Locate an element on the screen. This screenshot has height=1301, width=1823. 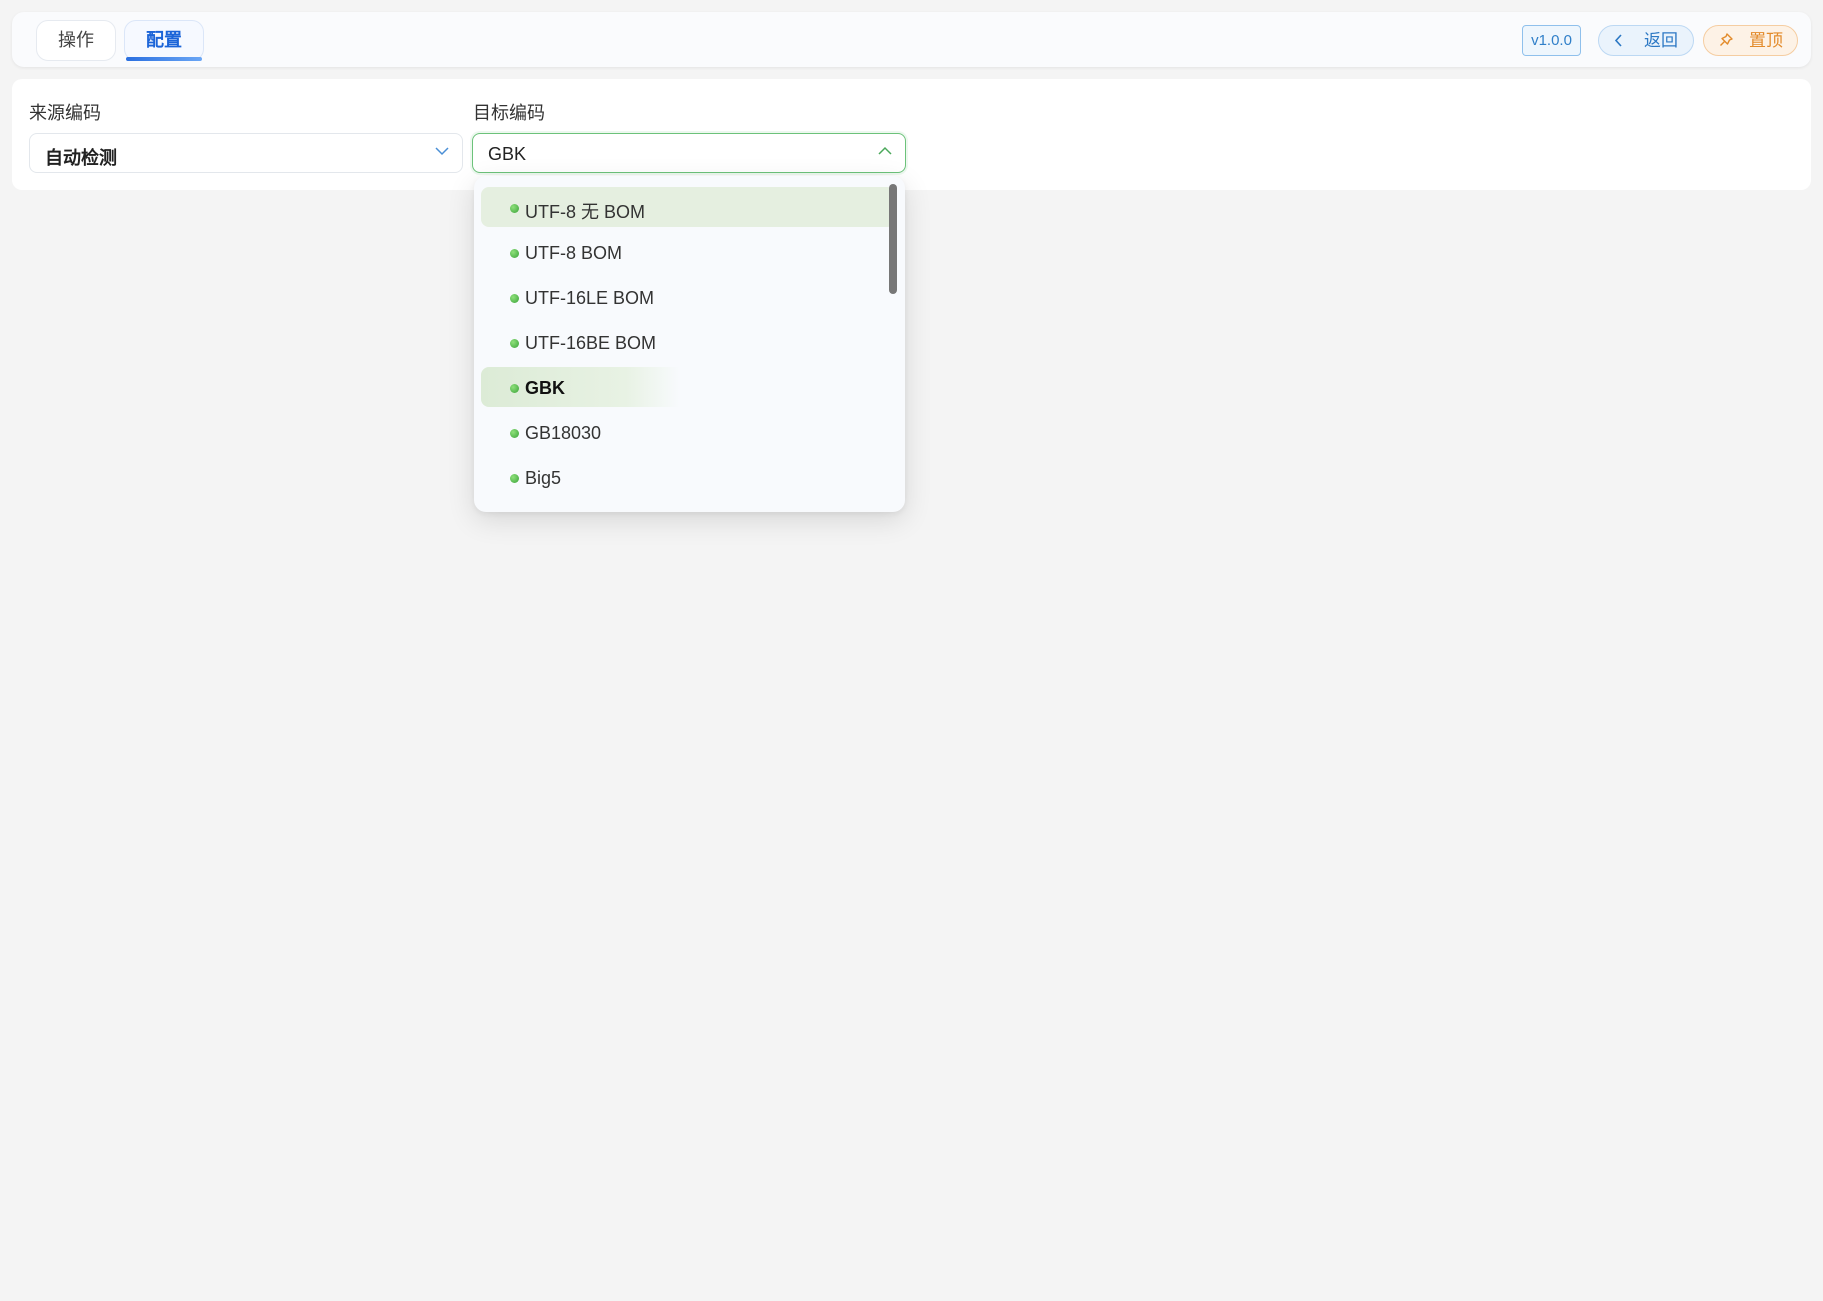
option-label: GB18030 is located at coordinates (563, 433).